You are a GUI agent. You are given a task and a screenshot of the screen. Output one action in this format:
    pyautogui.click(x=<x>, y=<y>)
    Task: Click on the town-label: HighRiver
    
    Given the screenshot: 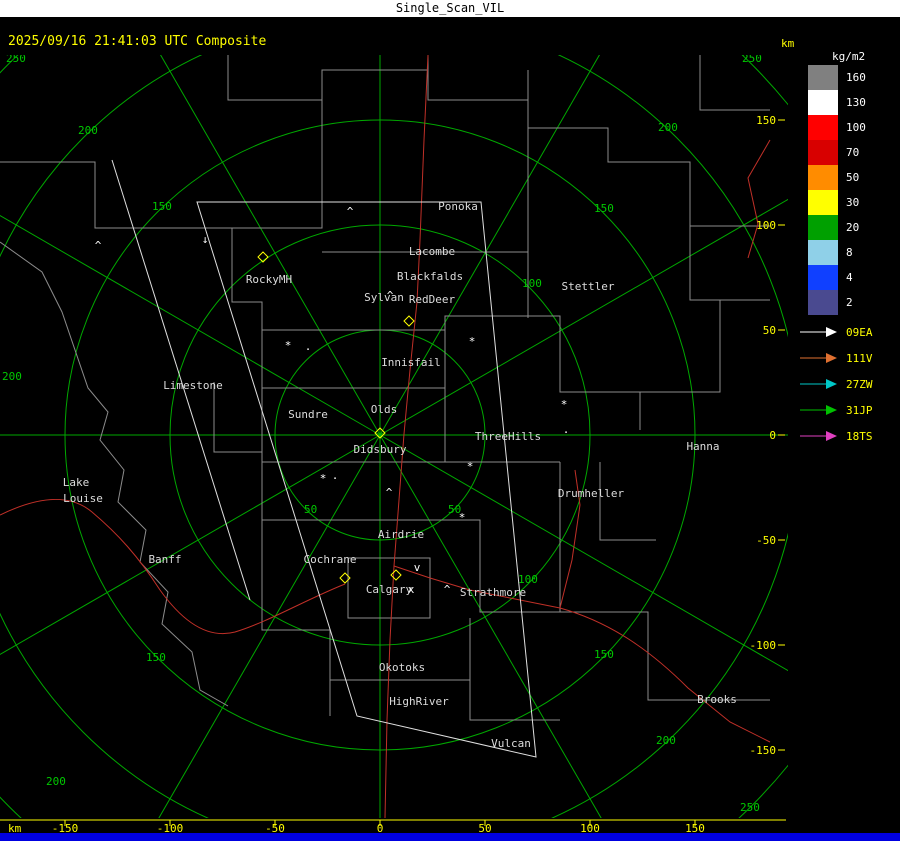 What is the action you would take?
    pyautogui.click(x=419, y=701)
    